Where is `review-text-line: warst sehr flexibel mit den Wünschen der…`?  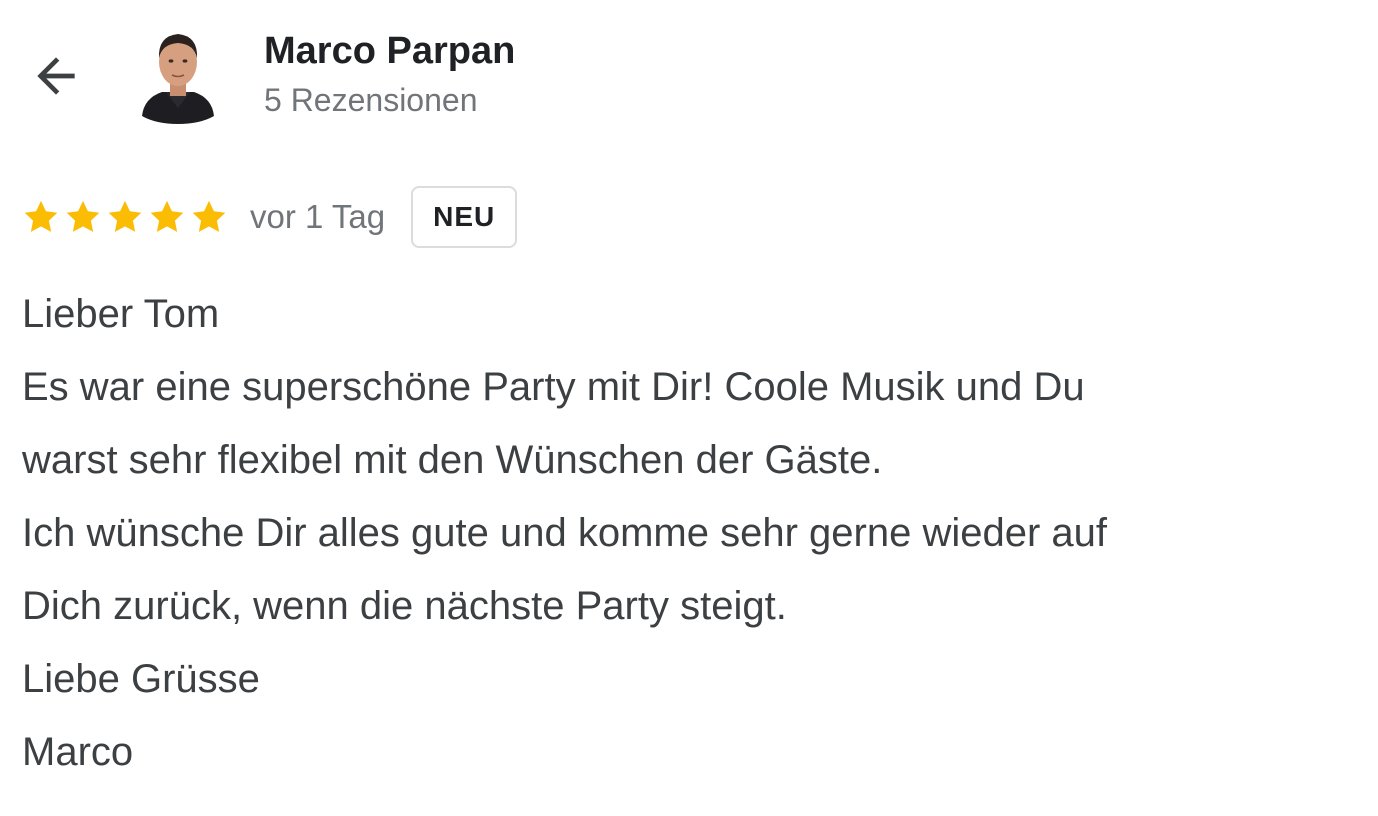 review-text-line: warst sehr flexibel mit den Wünschen der… is located at coordinates (452, 460).